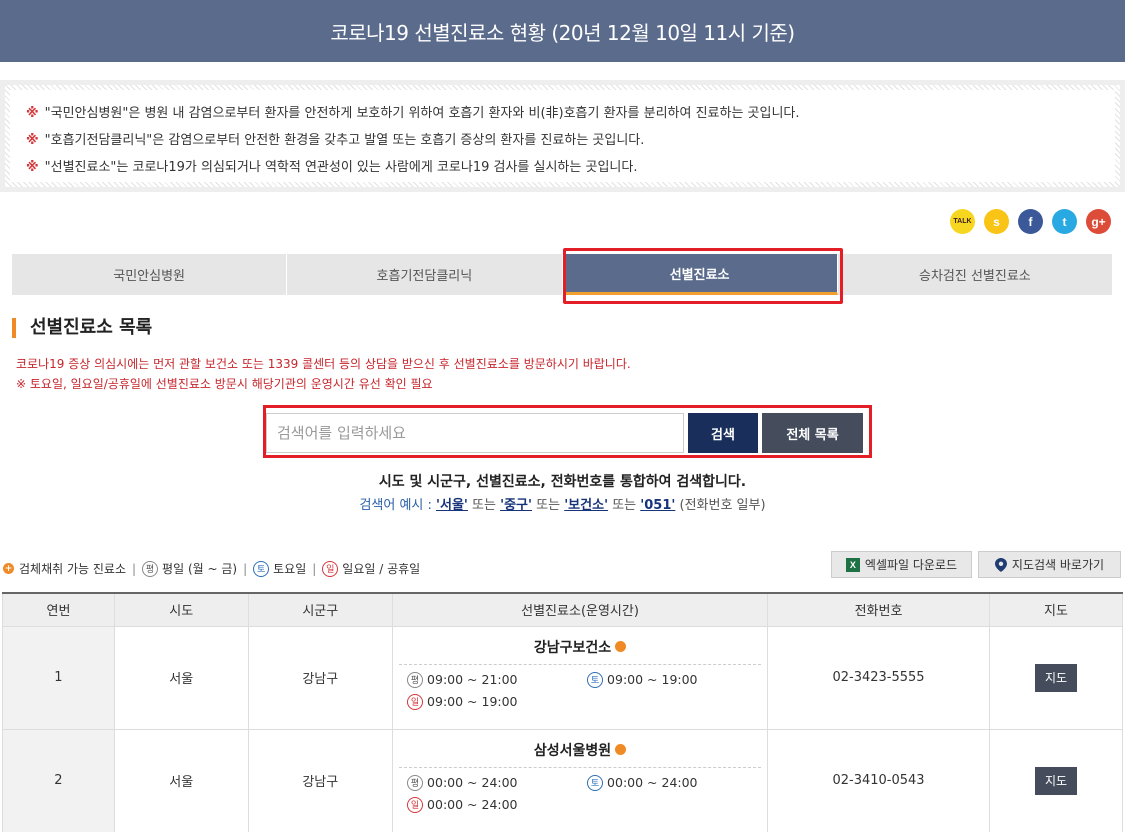 This screenshot has height=832, width=1125. What do you see at coordinates (962, 221) in the screenshot?
I see `kakaotalk-icon: TALK` at bounding box center [962, 221].